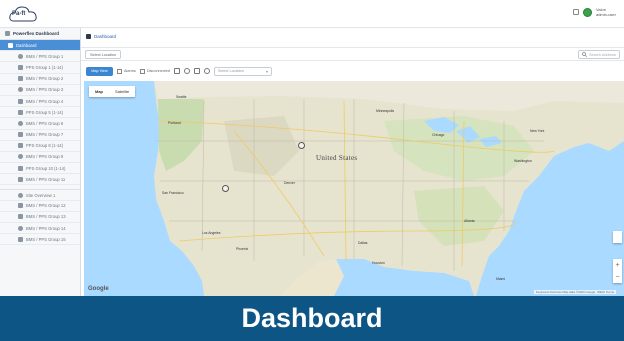  What do you see at coordinates (98, 289) in the screenshot?
I see `google-logo: Google` at bounding box center [98, 289].